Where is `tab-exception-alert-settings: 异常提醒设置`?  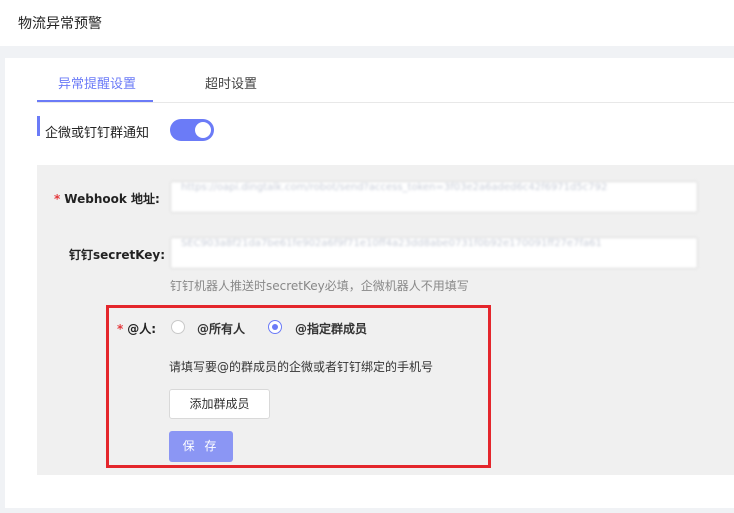
tab-exception-alert-settings: 异常提醒设置 is located at coordinates (97, 82).